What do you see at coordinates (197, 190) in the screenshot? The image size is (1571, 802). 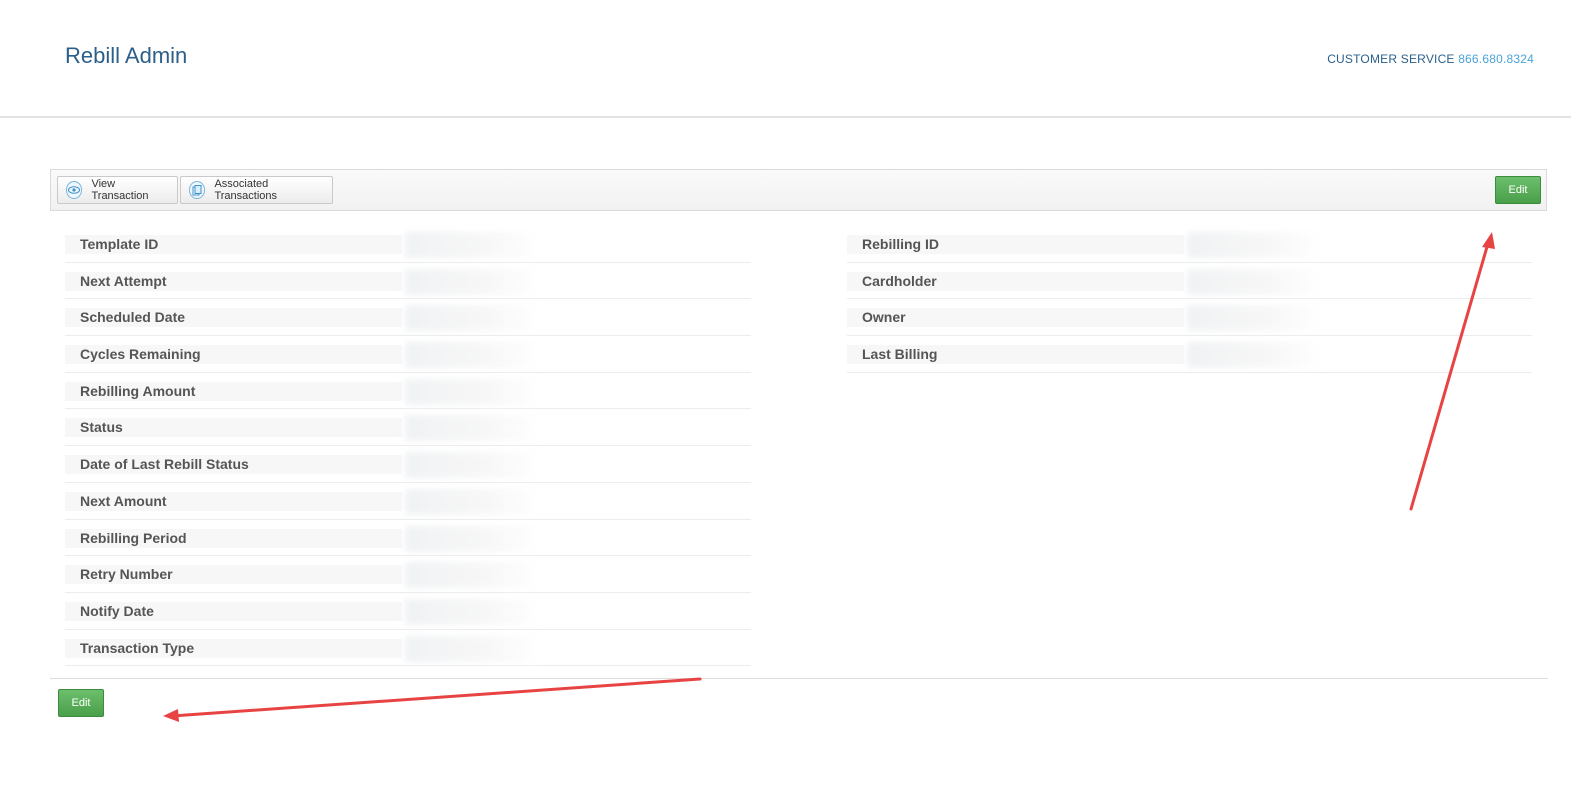 I see `documents-icon` at bounding box center [197, 190].